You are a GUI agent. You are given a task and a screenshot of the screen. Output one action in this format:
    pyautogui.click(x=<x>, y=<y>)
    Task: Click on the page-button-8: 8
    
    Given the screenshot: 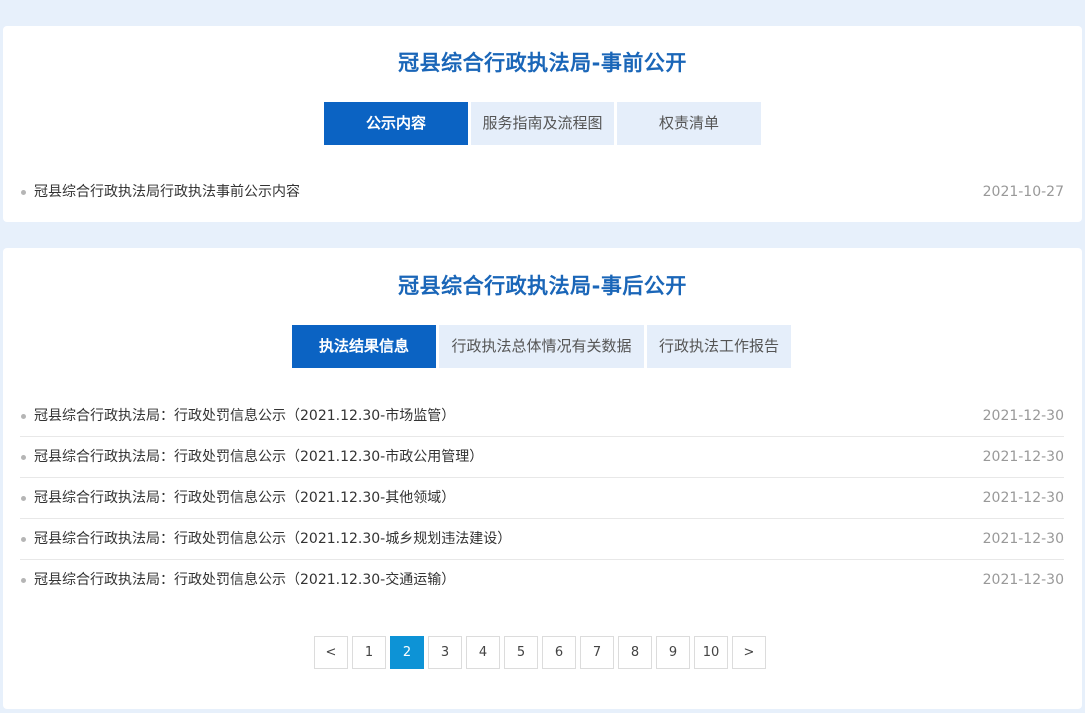 What is the action you would take?
    pyautogui.click(x=635, y=652)
    